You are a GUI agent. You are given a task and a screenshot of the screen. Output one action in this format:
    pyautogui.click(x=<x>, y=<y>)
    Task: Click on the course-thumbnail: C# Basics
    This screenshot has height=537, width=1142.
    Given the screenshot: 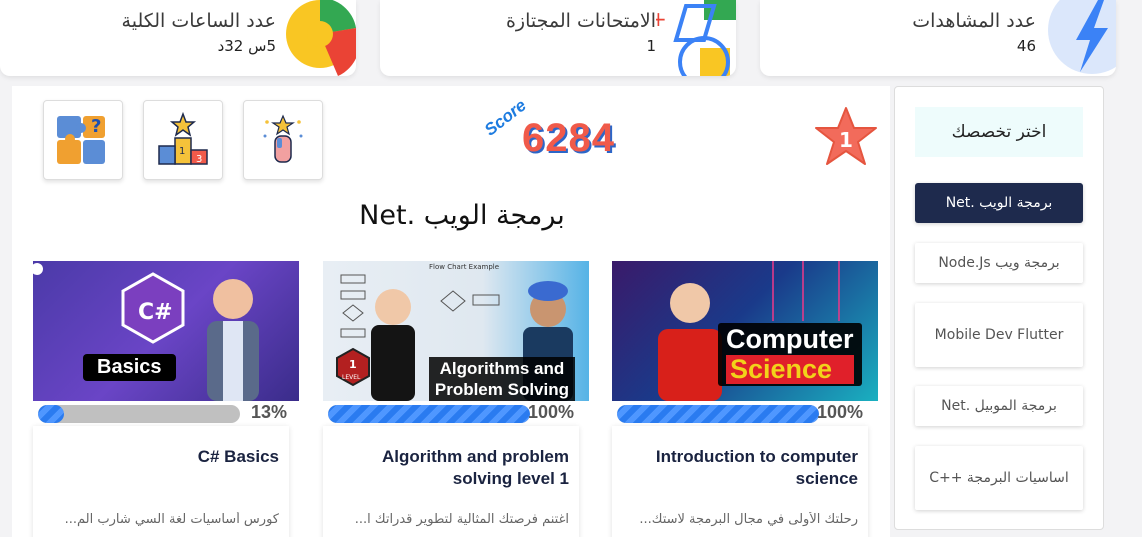 What is the action you would take?
    pyautogui.click(x=166, y=331)
    